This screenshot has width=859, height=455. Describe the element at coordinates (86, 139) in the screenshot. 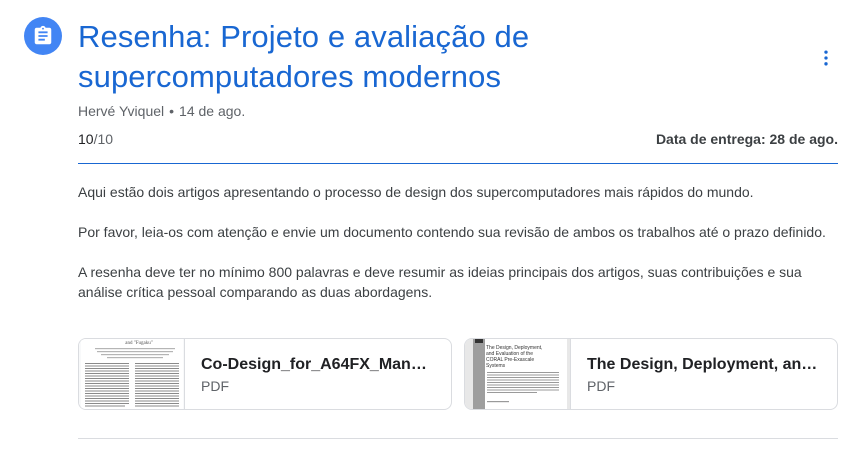

I see `score-value: 10` at that location.